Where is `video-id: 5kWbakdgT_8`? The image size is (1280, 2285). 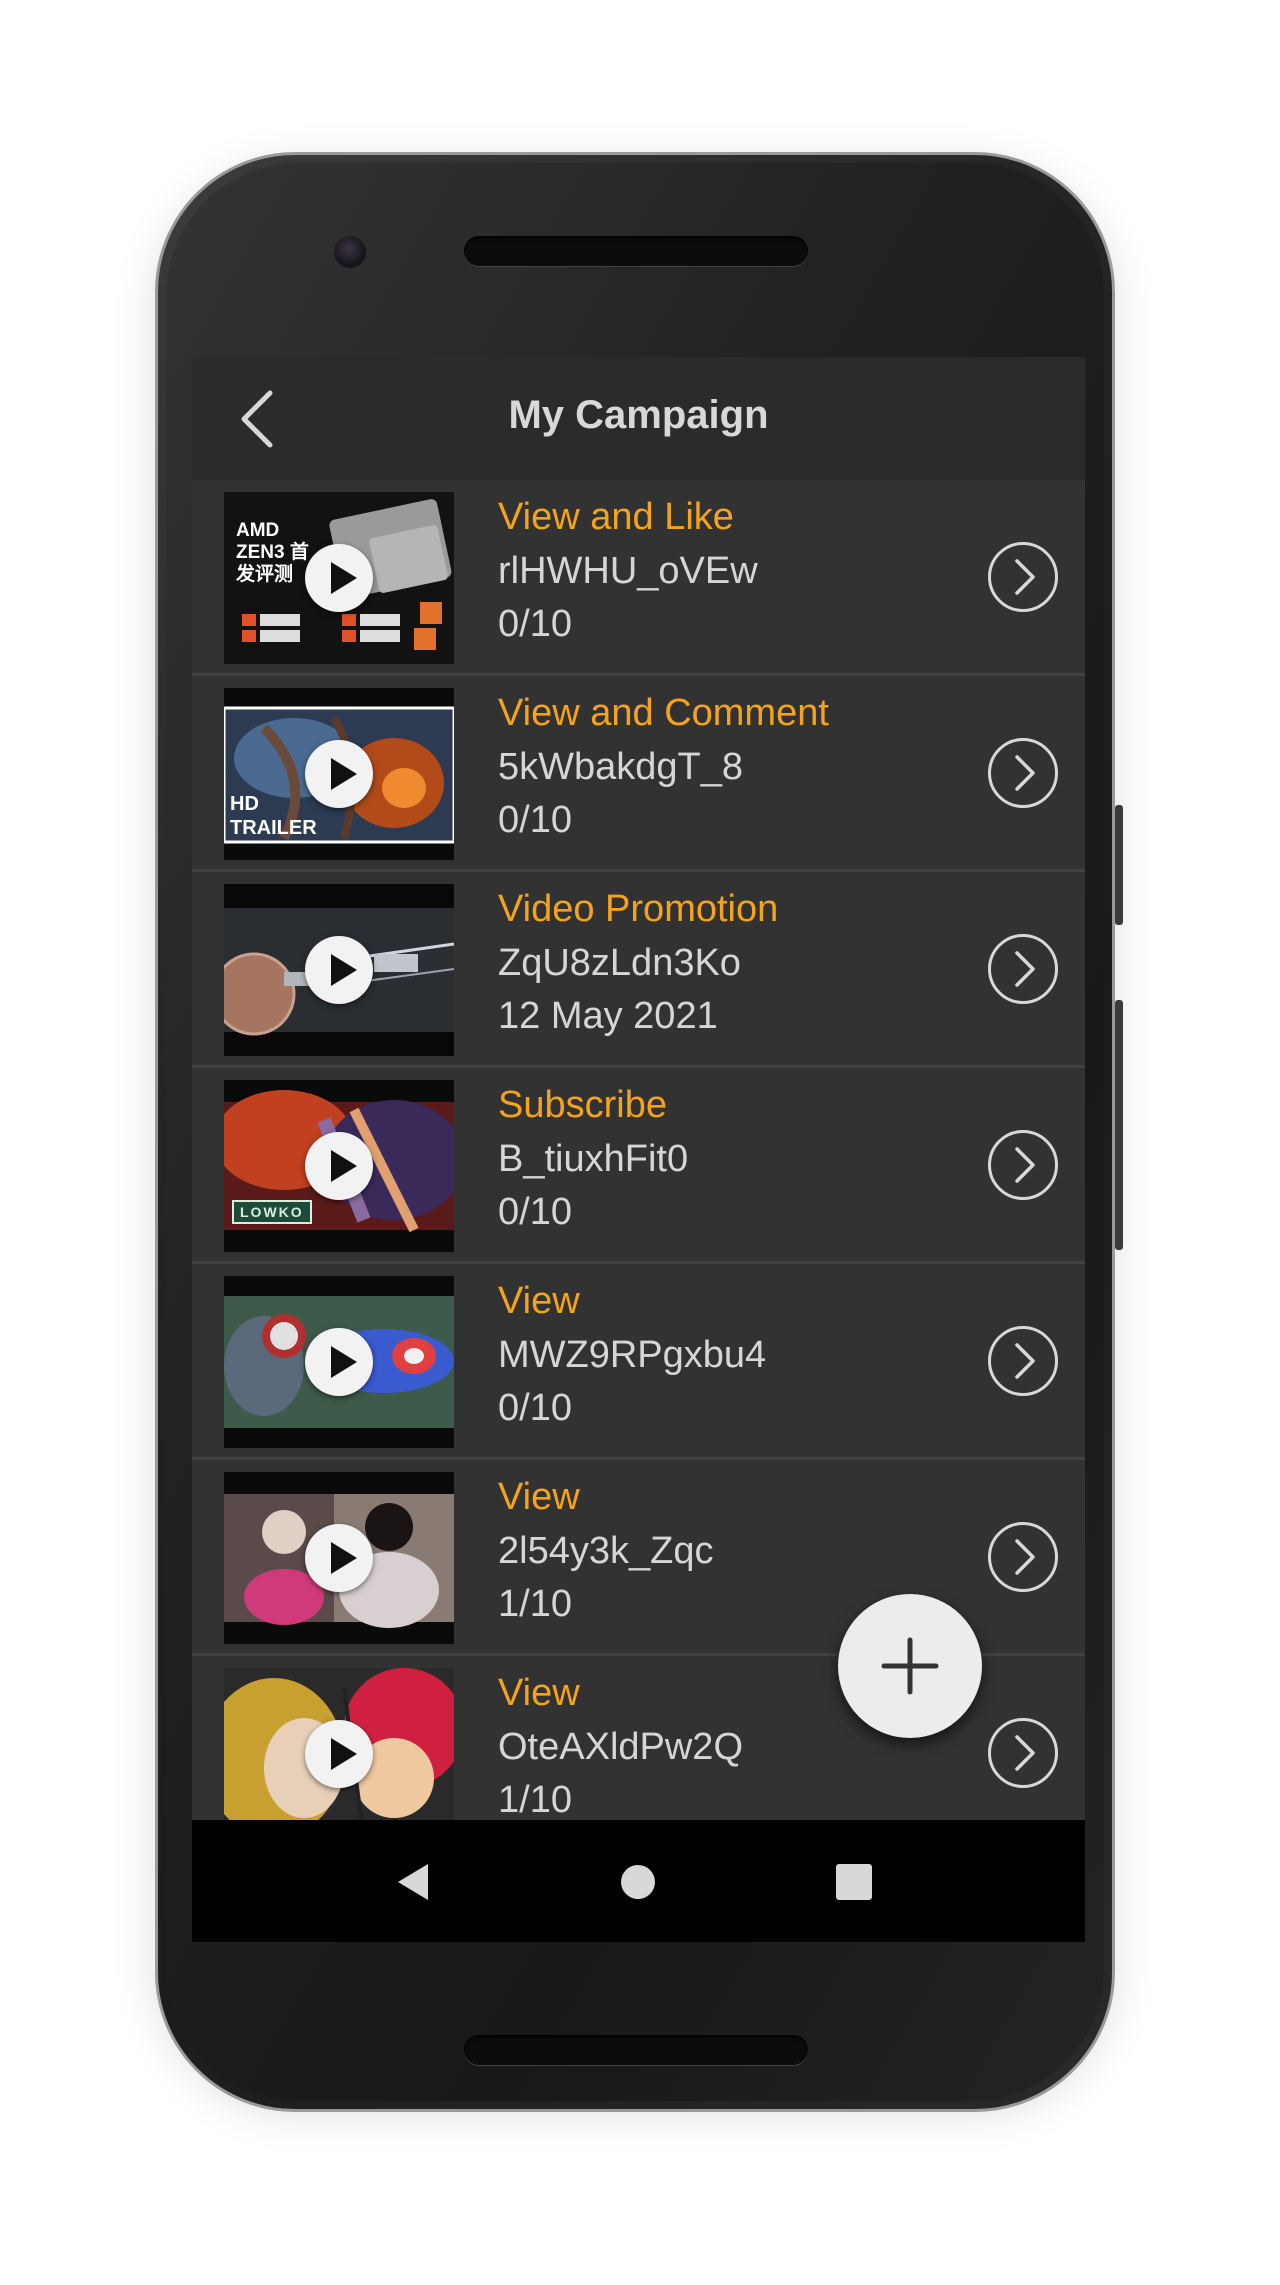 video-id: 5kWbakdgT_8 is located at coordinates (621, 767).